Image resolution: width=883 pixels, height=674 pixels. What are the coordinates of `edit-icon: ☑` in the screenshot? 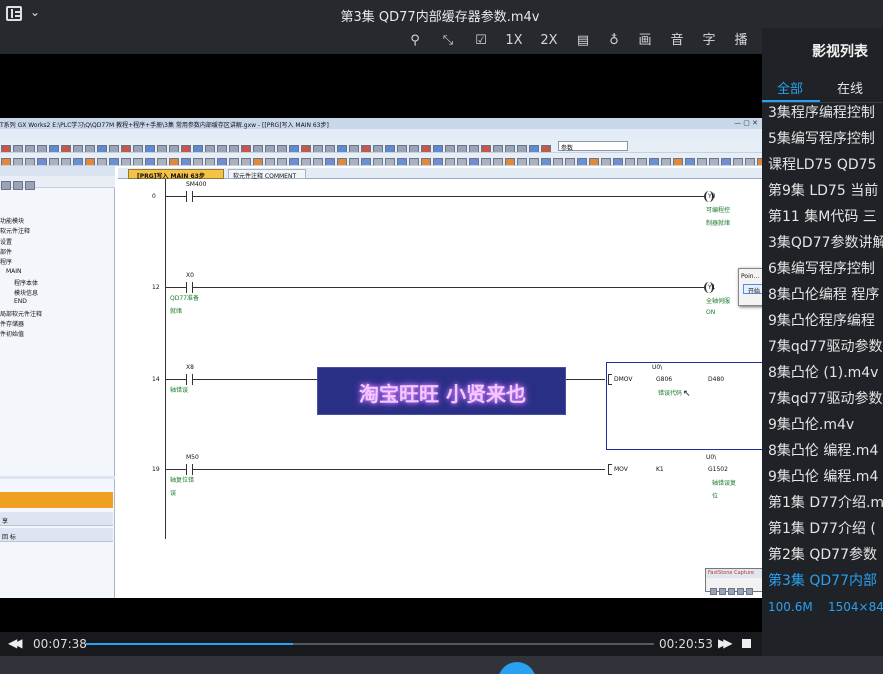 It's located at (481, 41).